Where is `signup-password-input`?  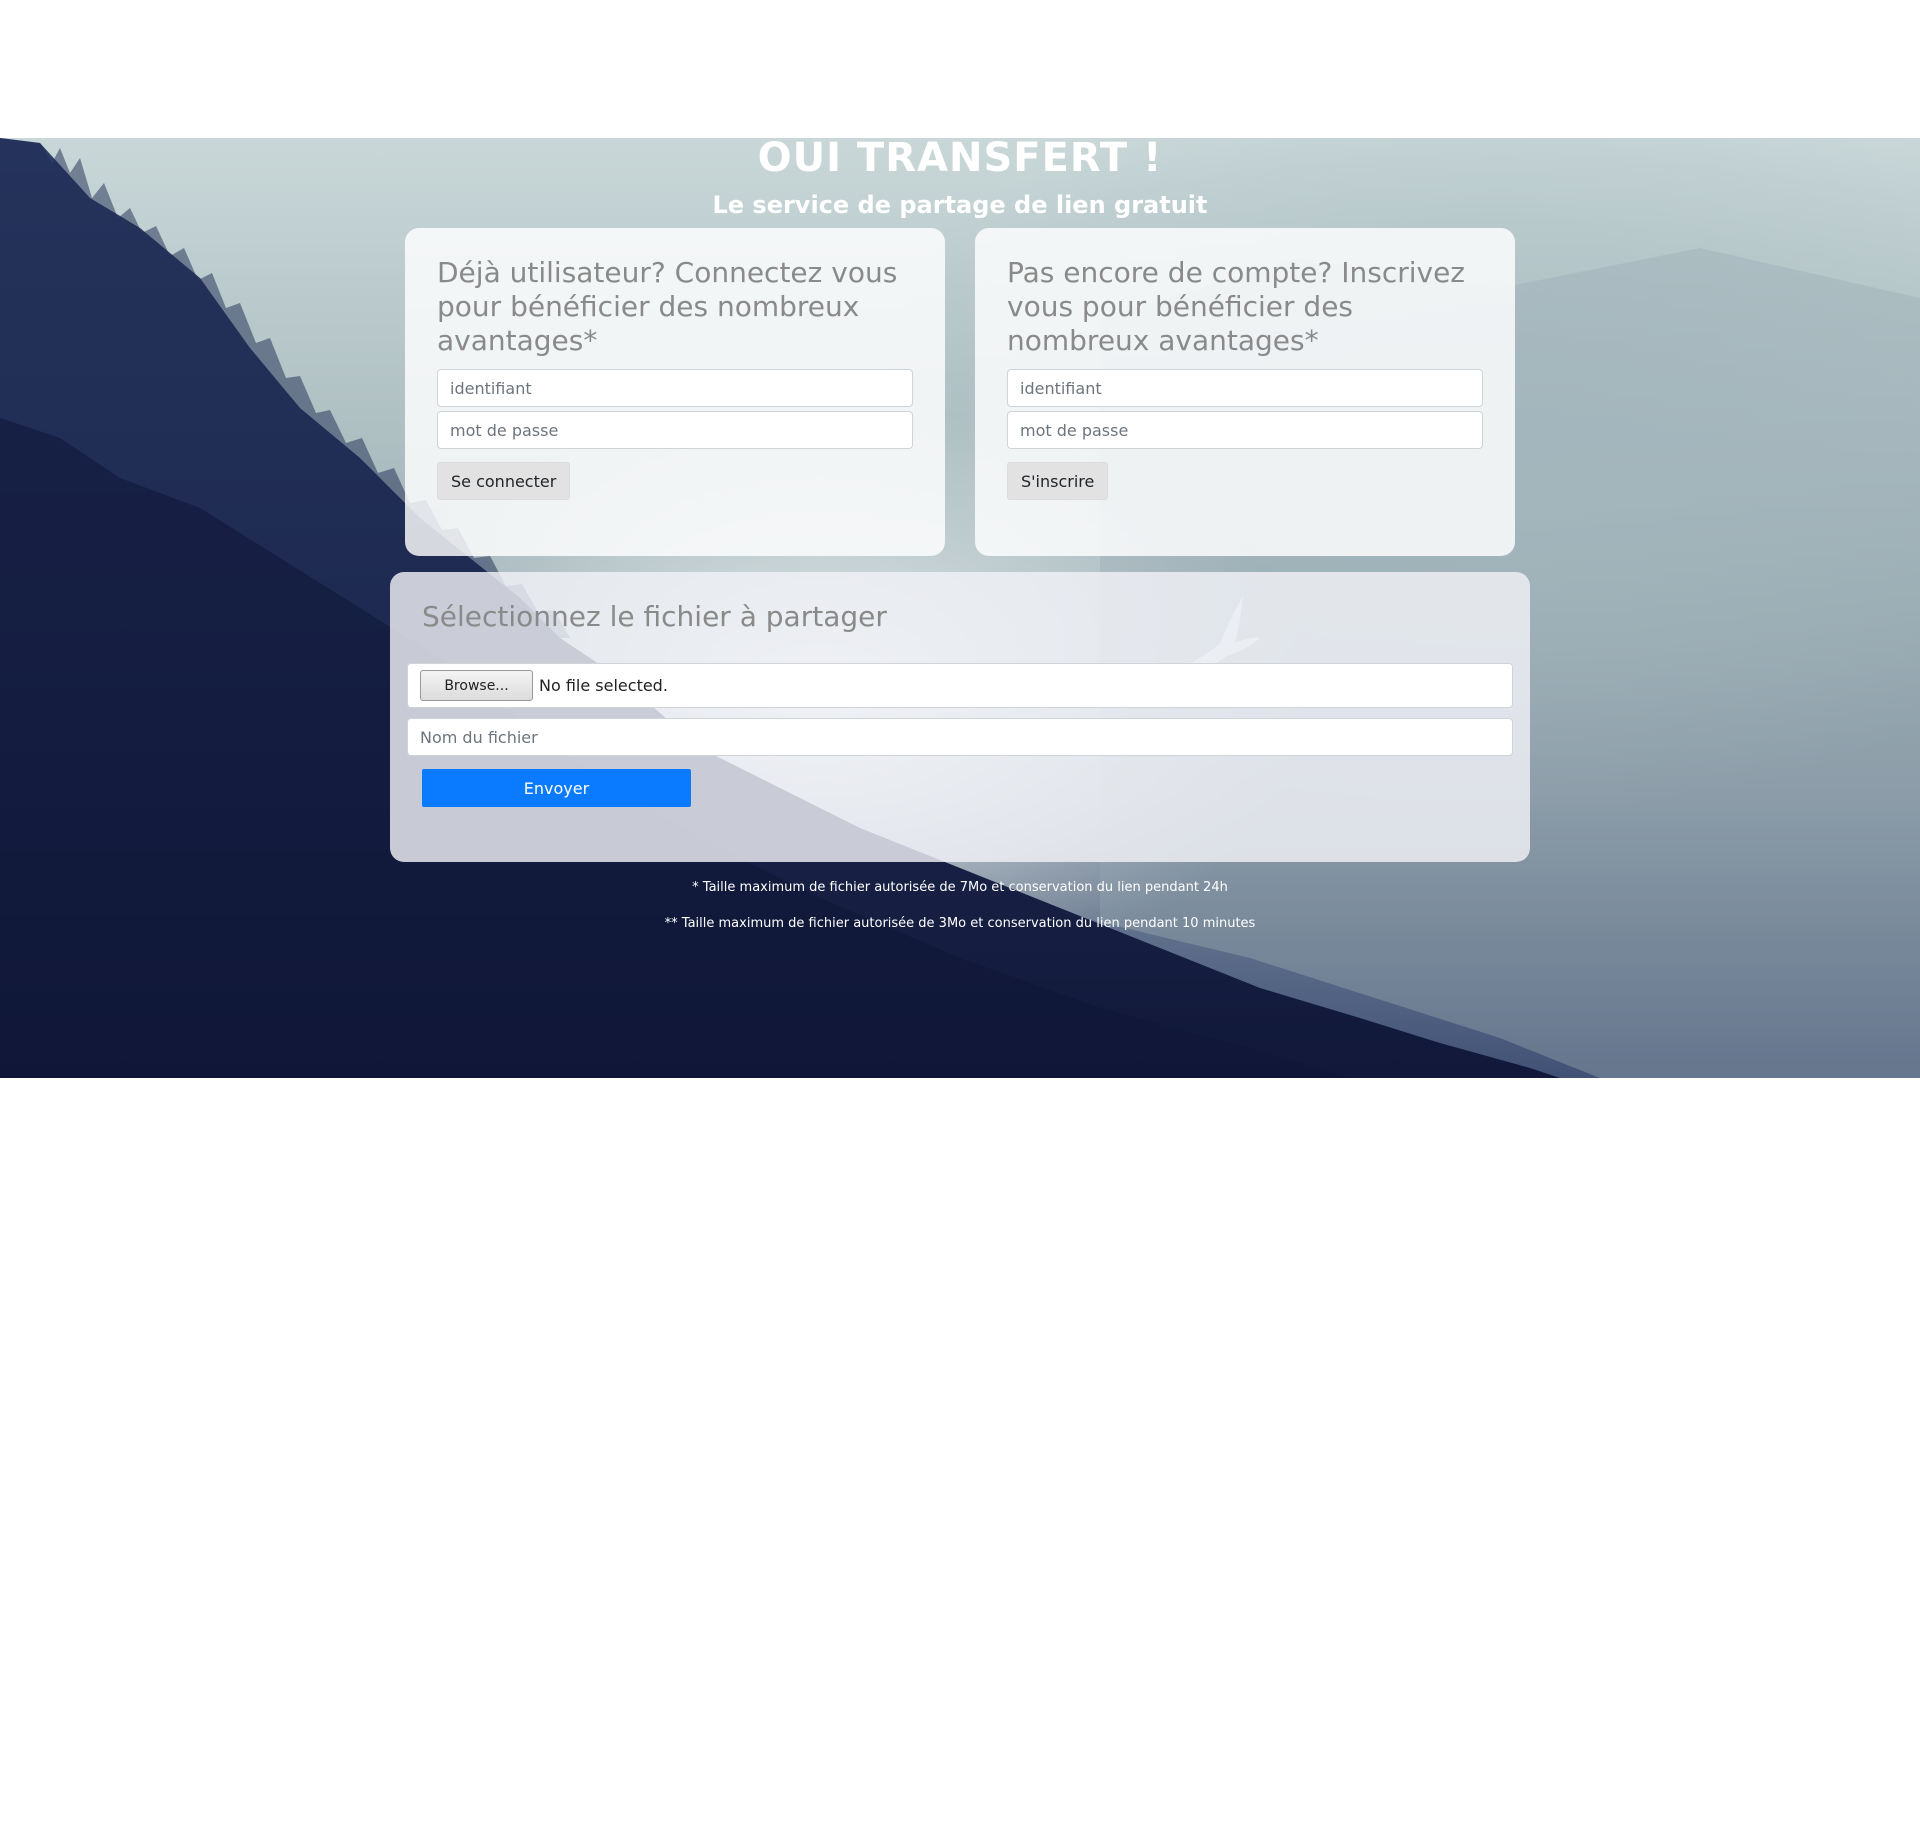
signup-password-input is located at coordinates (1245, 430).